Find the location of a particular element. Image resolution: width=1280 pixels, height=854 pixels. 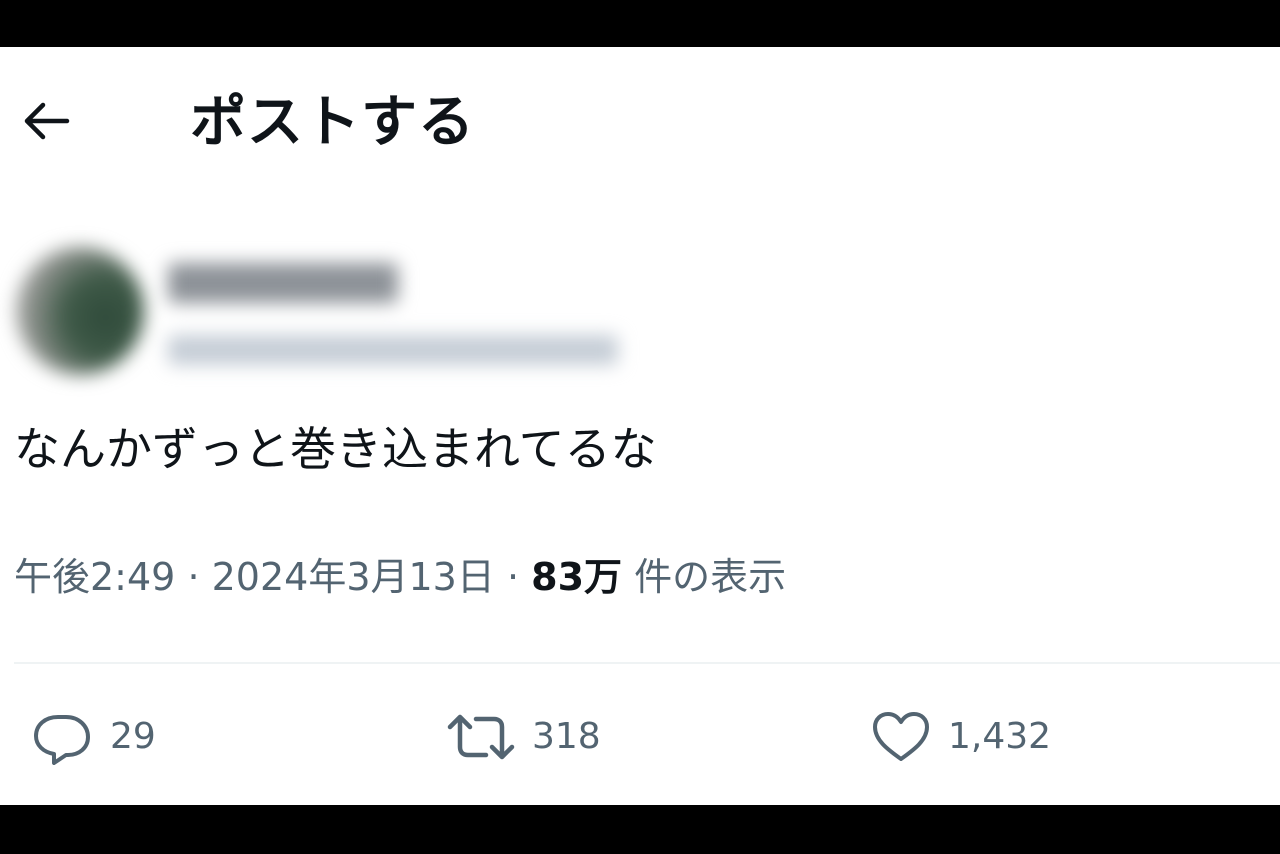

arrow-left-icon is located at coordinates (47, 121).